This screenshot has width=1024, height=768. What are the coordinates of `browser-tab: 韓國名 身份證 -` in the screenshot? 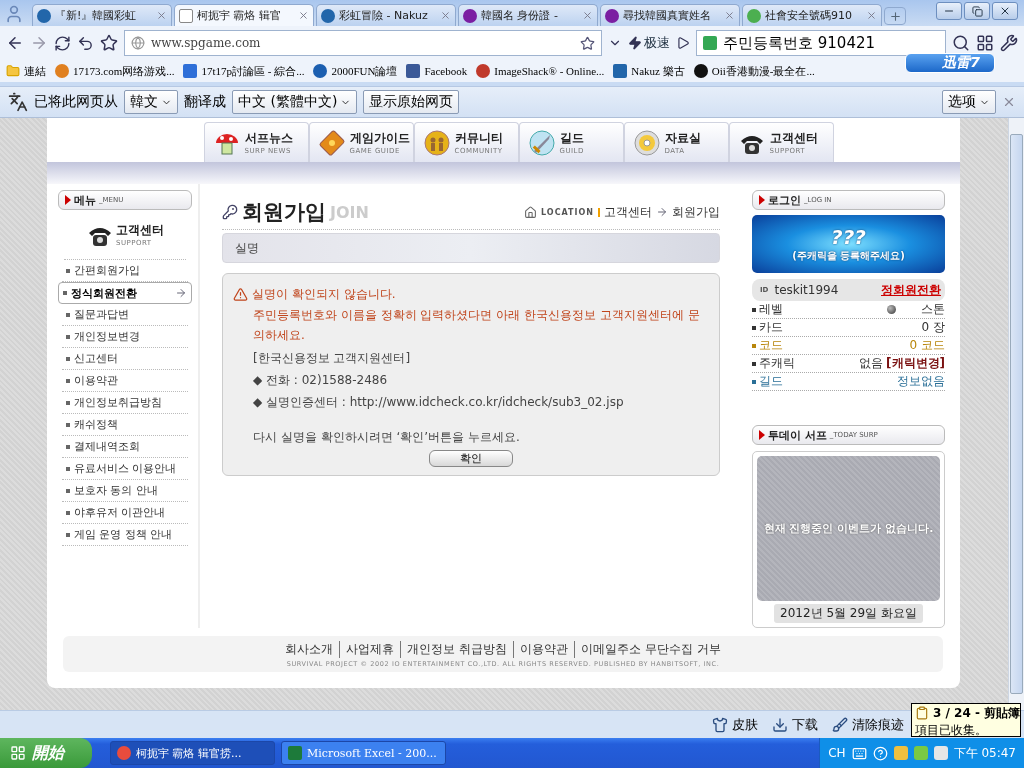 It's located at (528, 15).